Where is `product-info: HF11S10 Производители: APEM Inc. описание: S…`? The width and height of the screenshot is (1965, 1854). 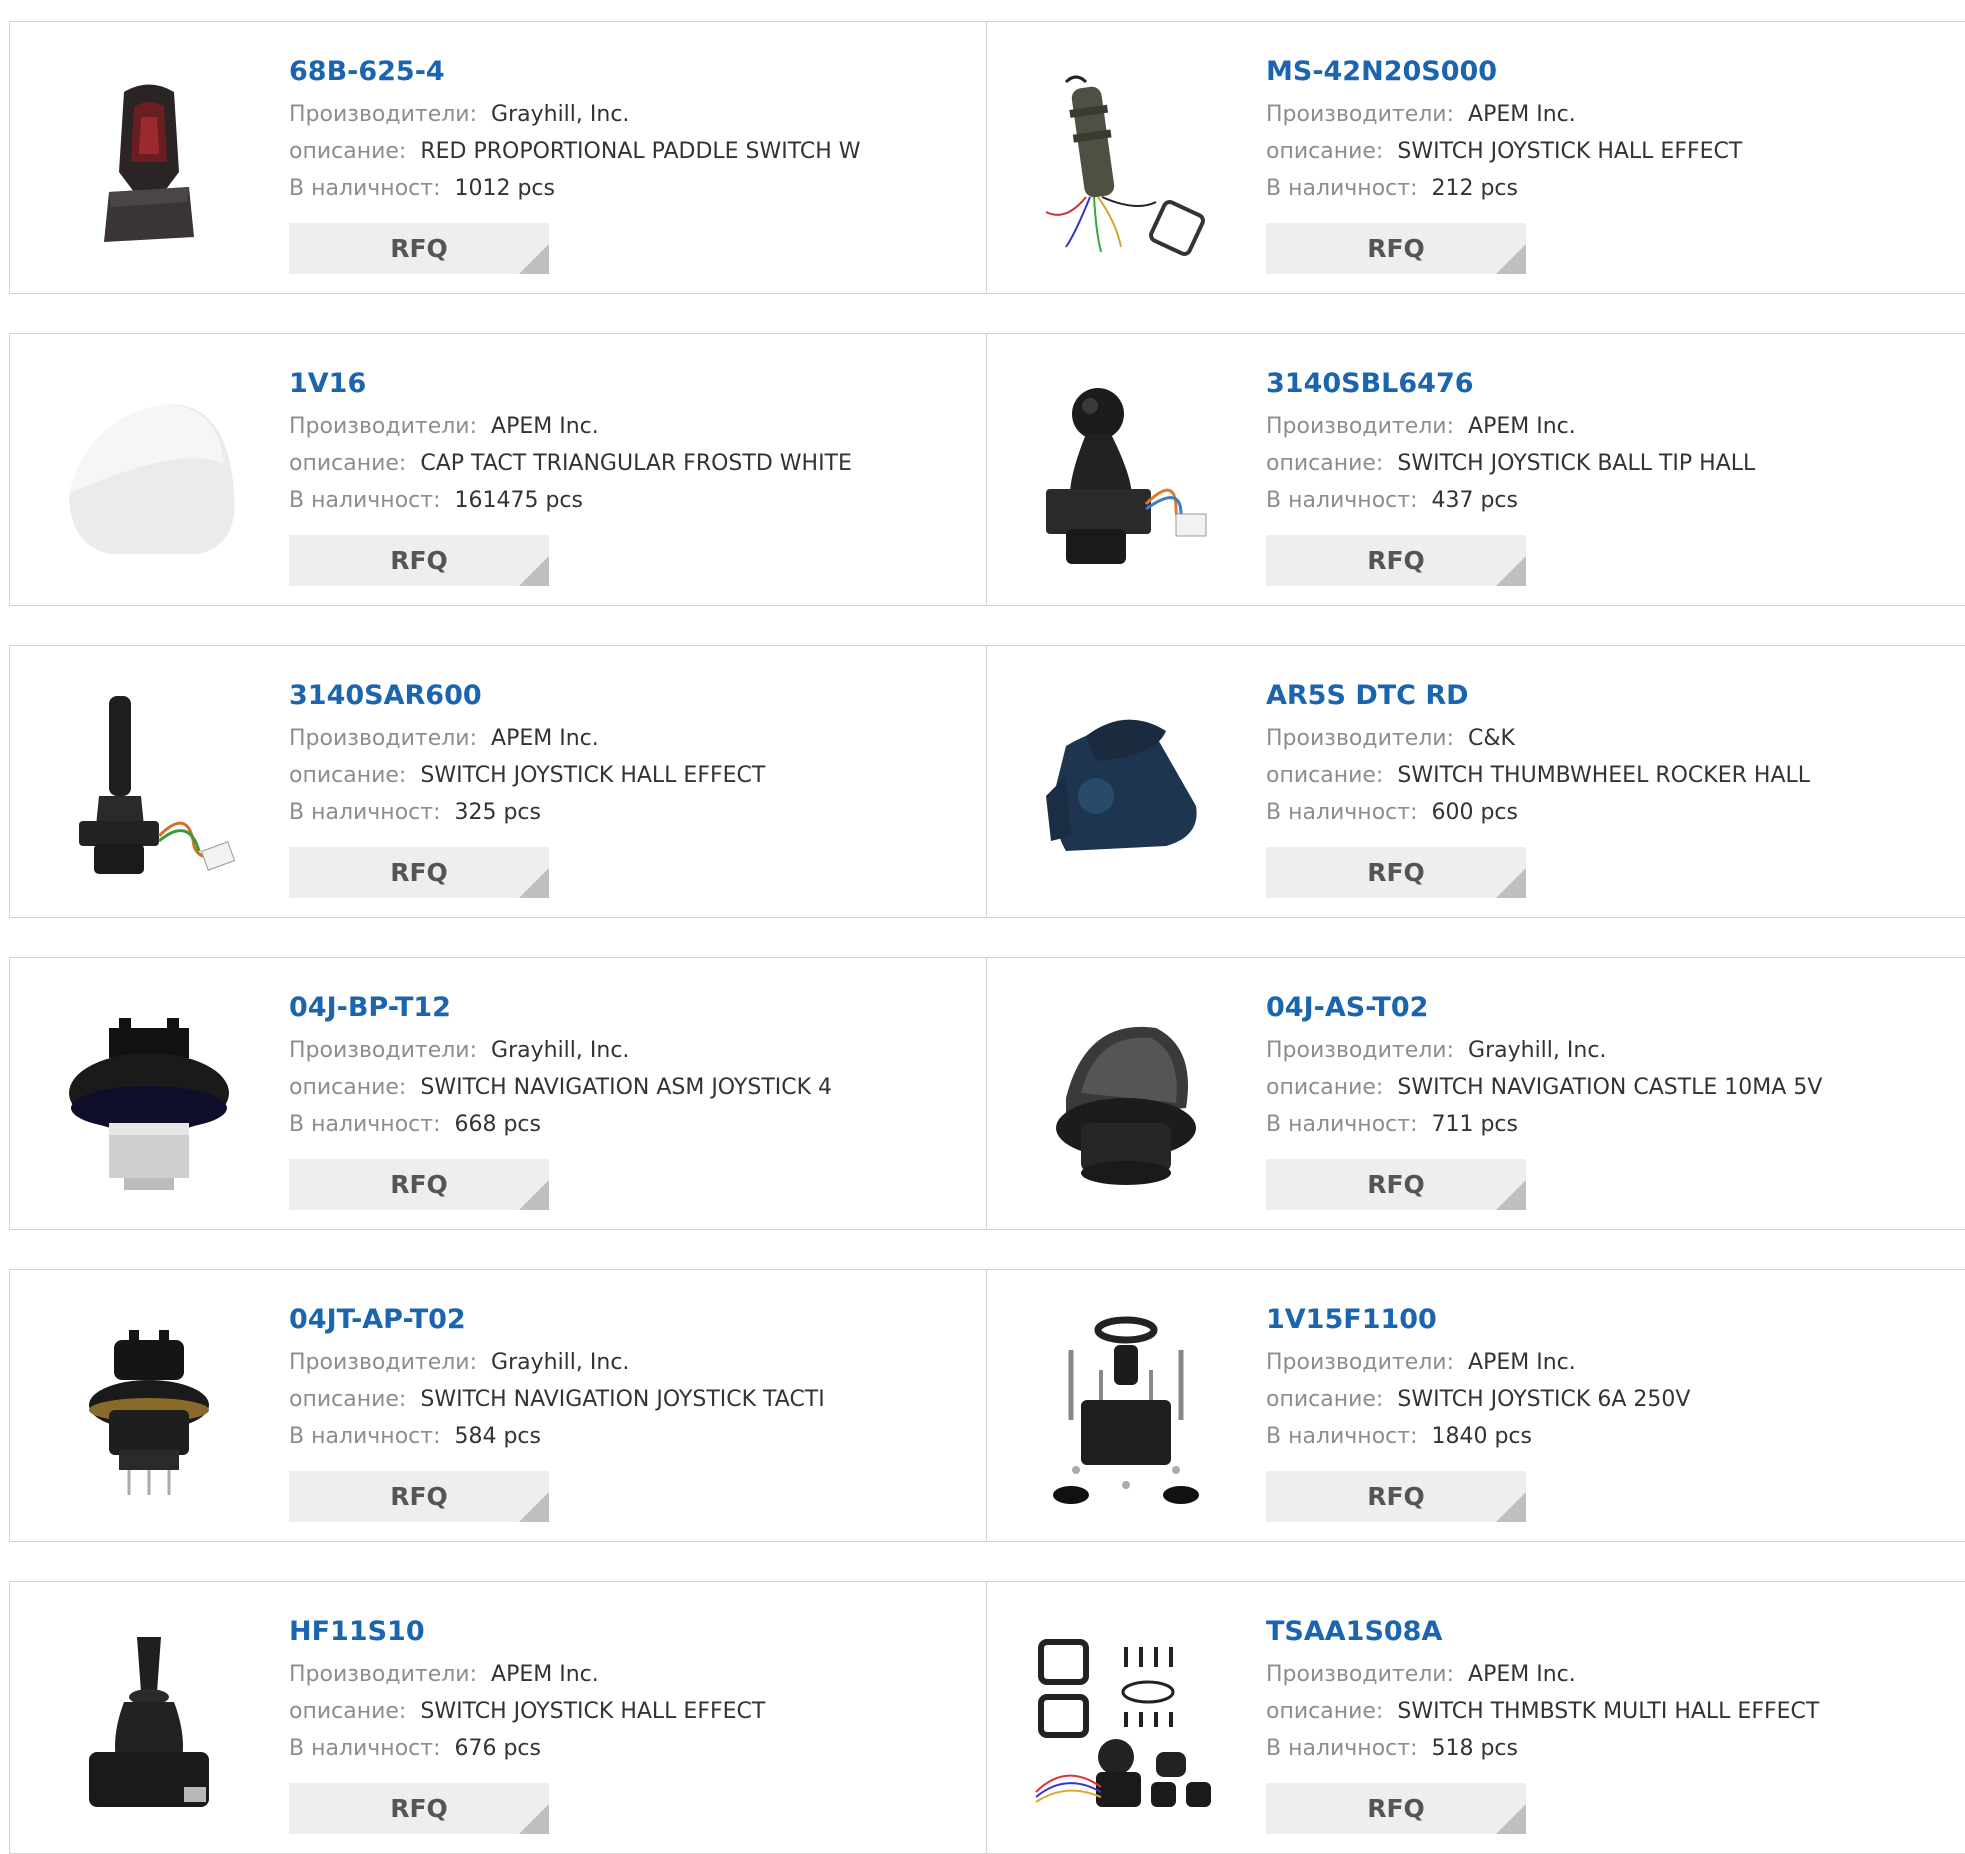 product-info: HF11S10 Производители: APEM Inc. описание: S… is located at coordinates (627, 1689).